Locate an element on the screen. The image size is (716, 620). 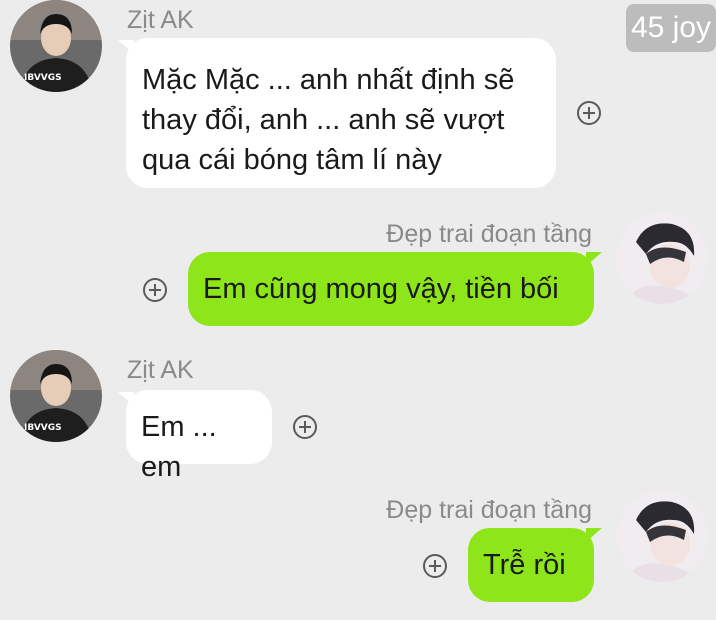
message-bubble: Trễ rồi is located at coordinates (531, 565).